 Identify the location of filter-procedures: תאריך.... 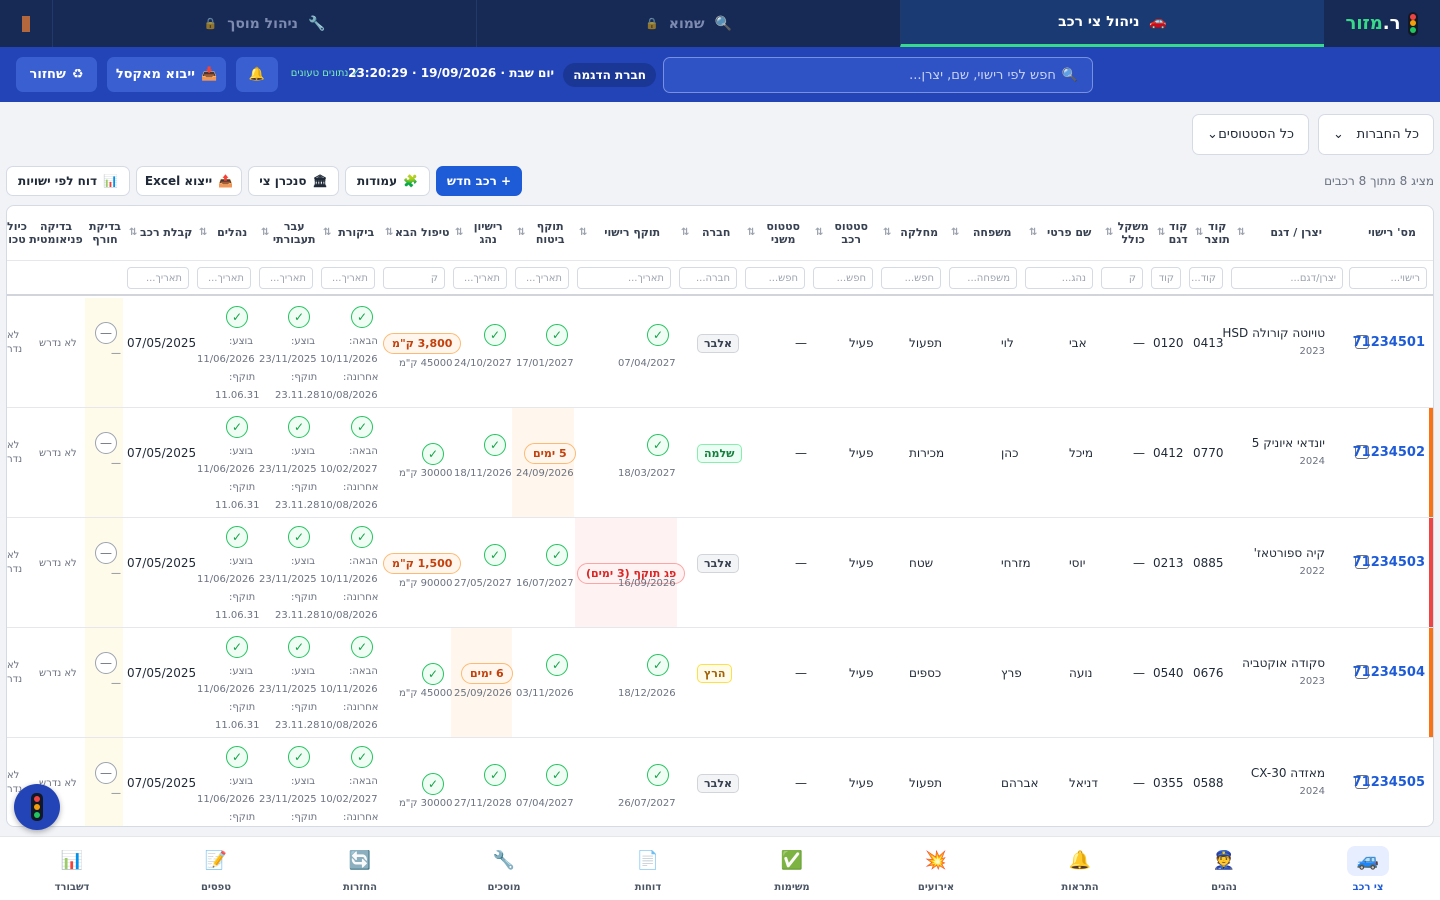
(224, 278).